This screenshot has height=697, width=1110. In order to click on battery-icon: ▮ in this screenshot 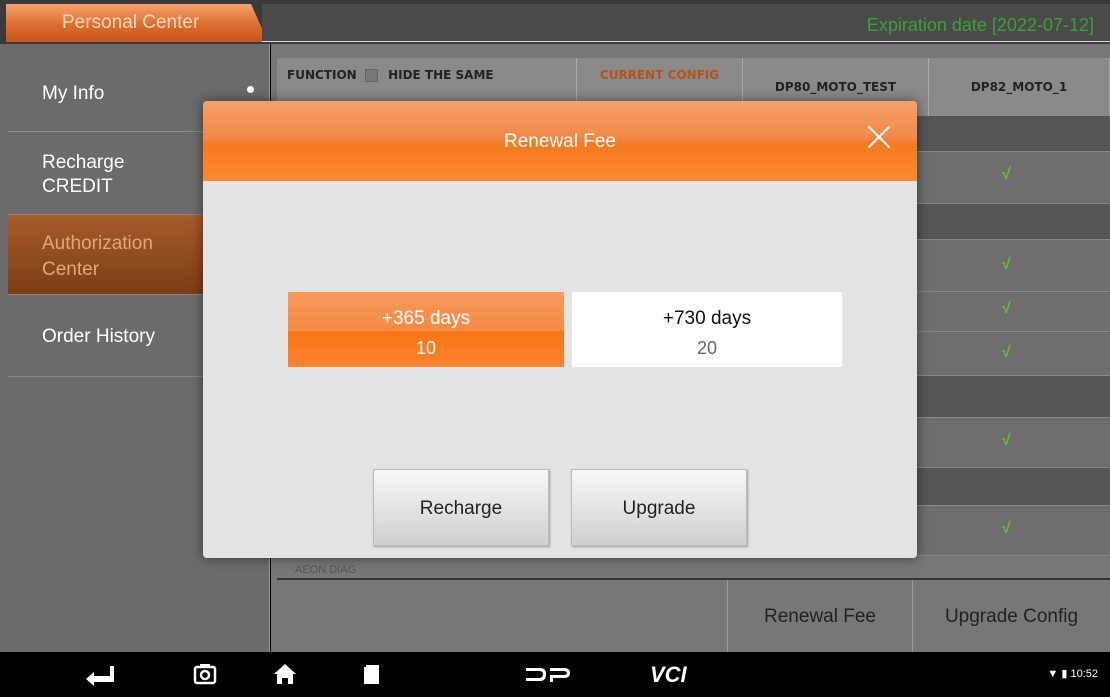, I will do `click(1064, 674)`.